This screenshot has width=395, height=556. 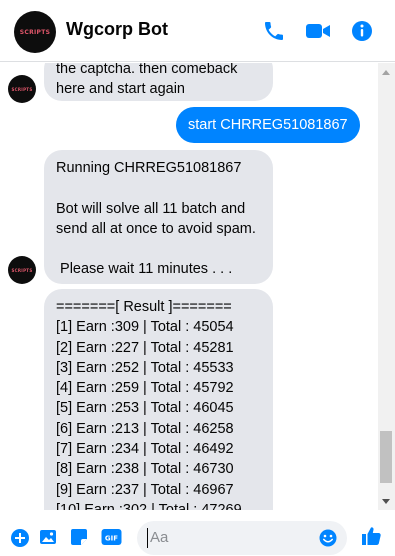 I want to click on plus-icon, so click(x=20, y=538).